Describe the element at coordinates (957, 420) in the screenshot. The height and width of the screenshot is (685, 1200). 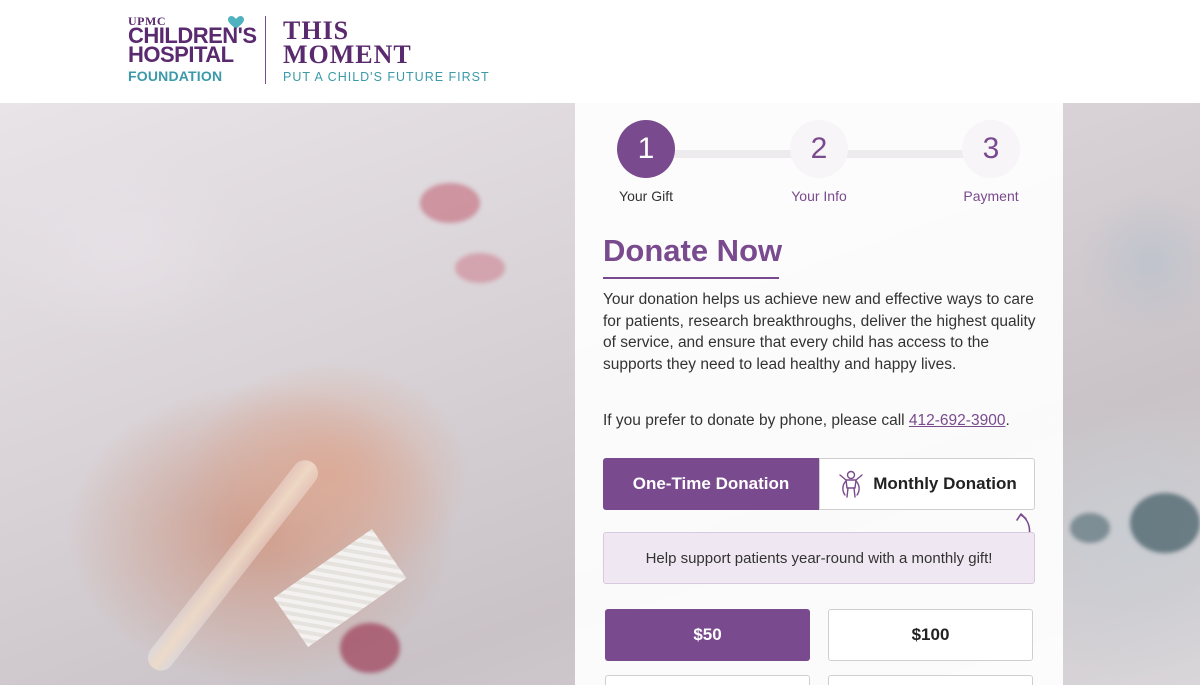
I see `phone-link: 412-692-3900` at that location.